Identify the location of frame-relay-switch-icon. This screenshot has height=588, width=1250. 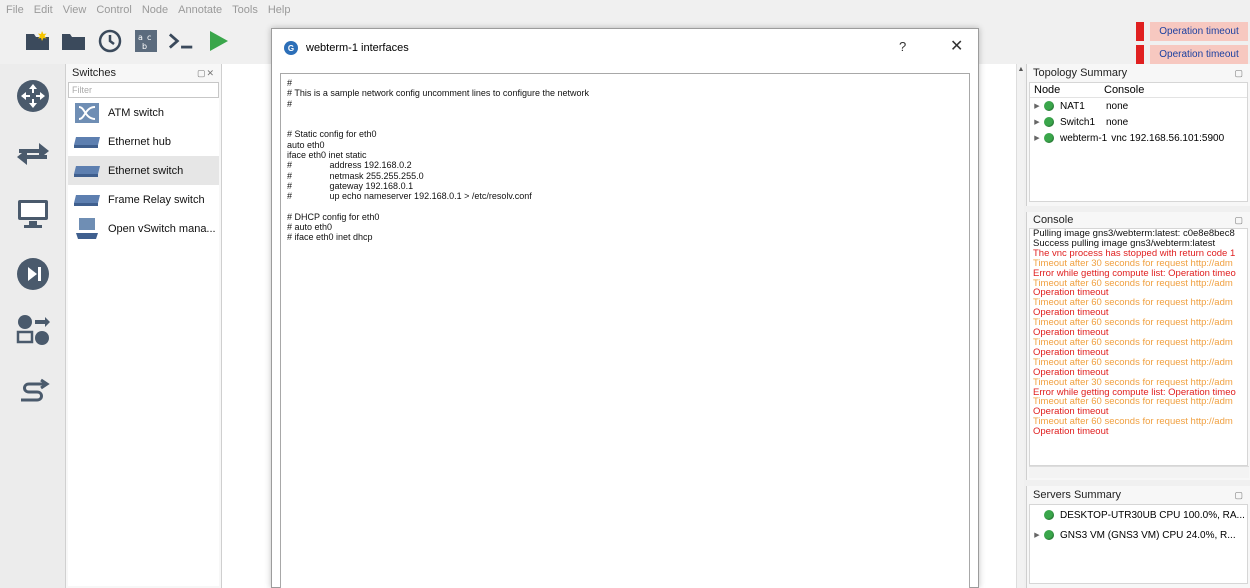
(87, 200).